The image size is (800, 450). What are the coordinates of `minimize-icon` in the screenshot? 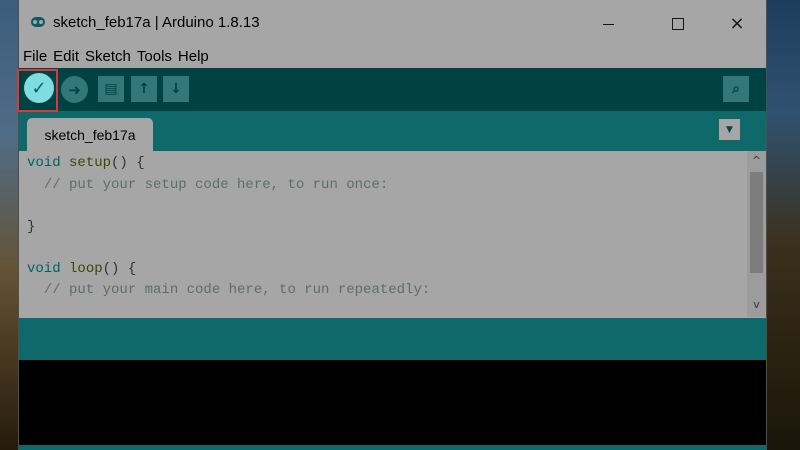 It's located at (608, 24).